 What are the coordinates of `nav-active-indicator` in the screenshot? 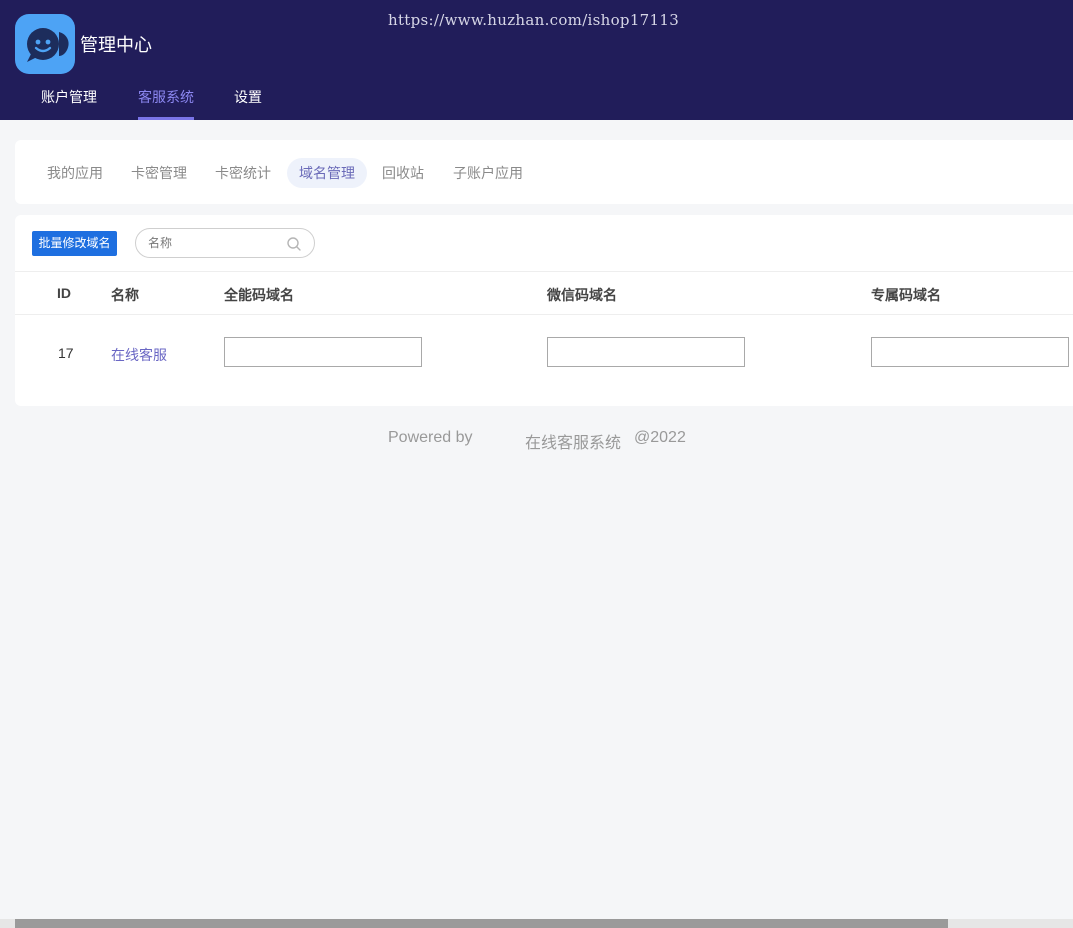 It's located at (166, 118).